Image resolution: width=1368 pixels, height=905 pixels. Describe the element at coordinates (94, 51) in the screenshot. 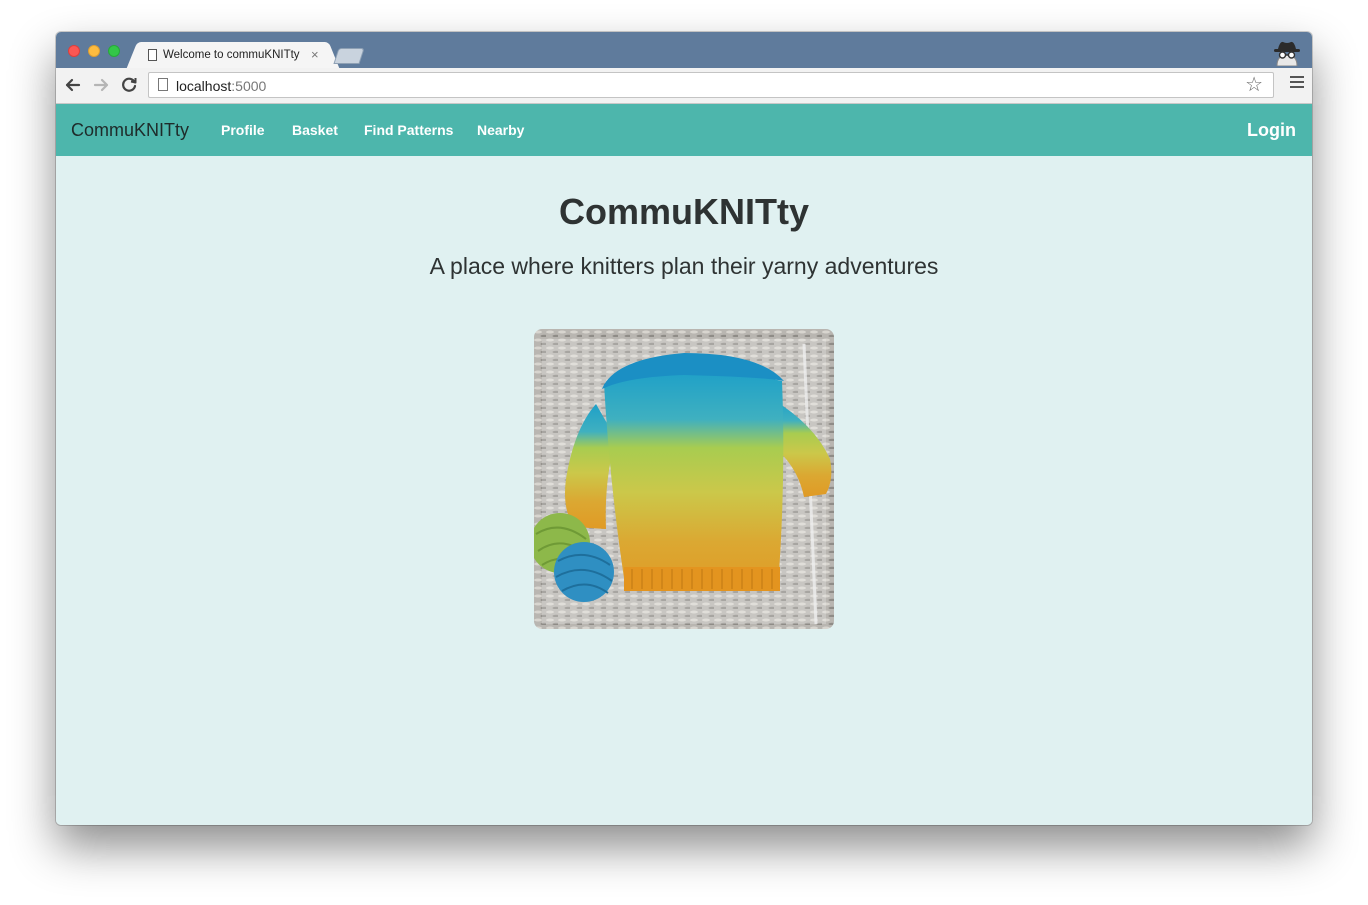

I see `minimize-window-button` at that location.